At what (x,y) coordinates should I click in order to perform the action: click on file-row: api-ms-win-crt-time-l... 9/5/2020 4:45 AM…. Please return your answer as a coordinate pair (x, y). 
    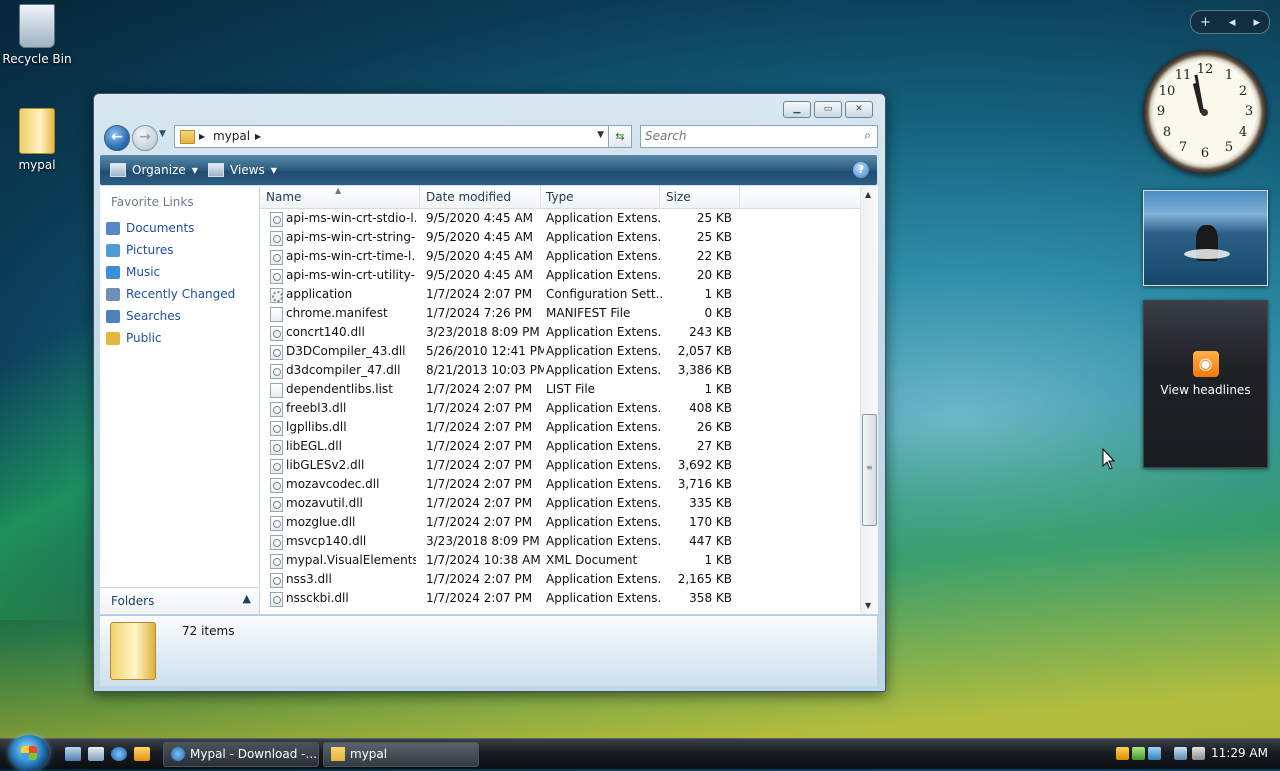
    Looking at the image, I should click on (560, 256).